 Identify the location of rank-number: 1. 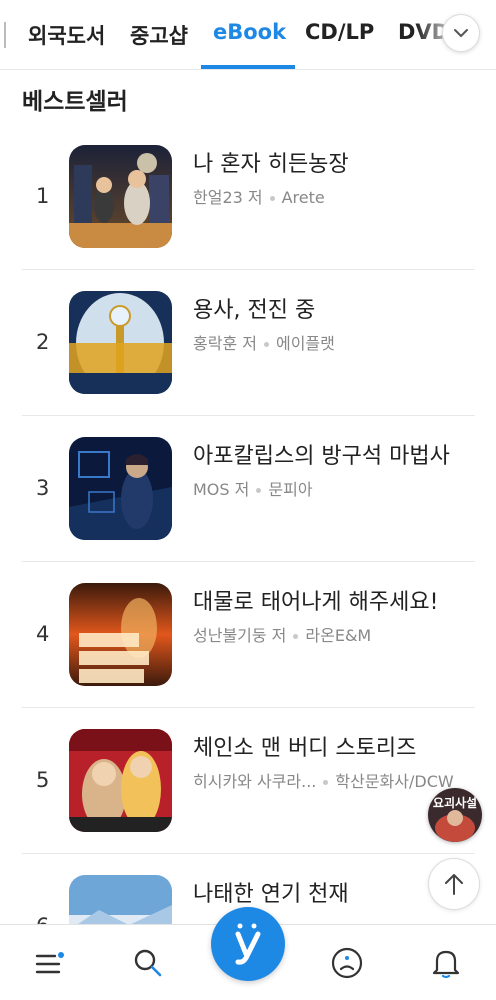
(43, 196).